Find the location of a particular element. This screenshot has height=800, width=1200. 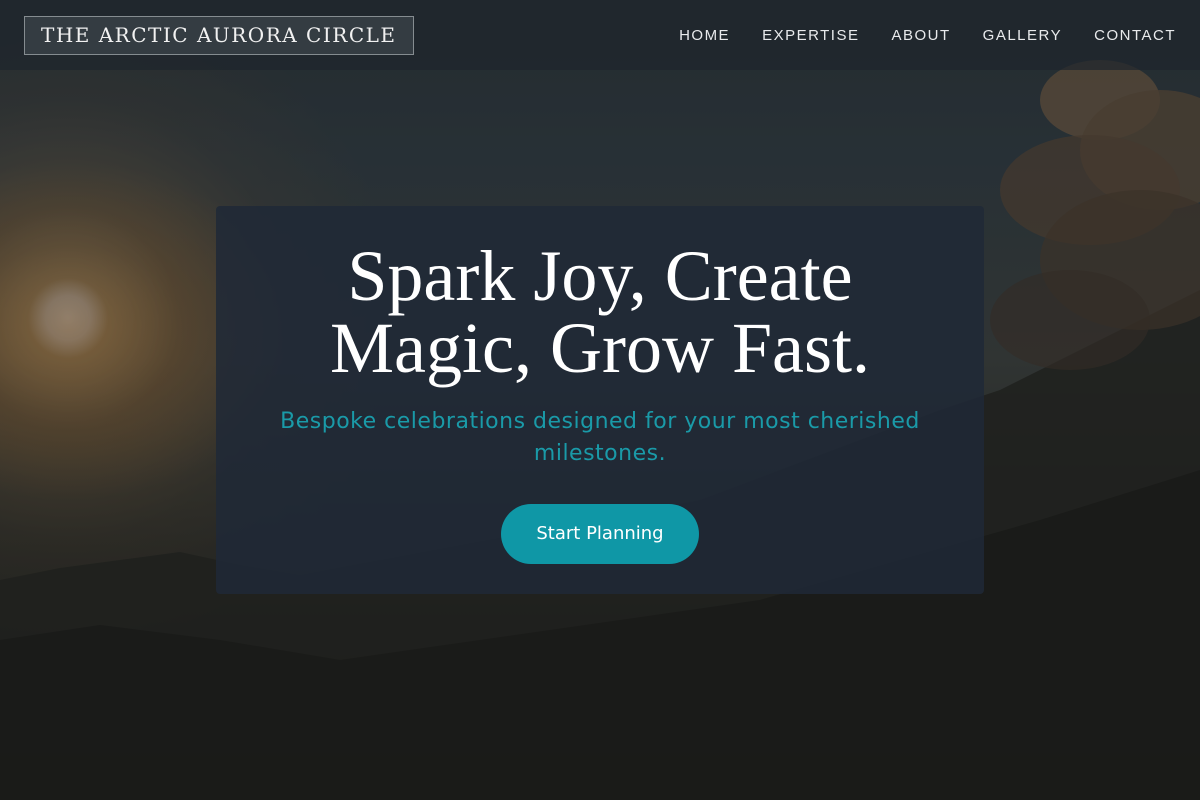

nav-link-expertise: EXPERTISE is located at coordinates (810, 35).